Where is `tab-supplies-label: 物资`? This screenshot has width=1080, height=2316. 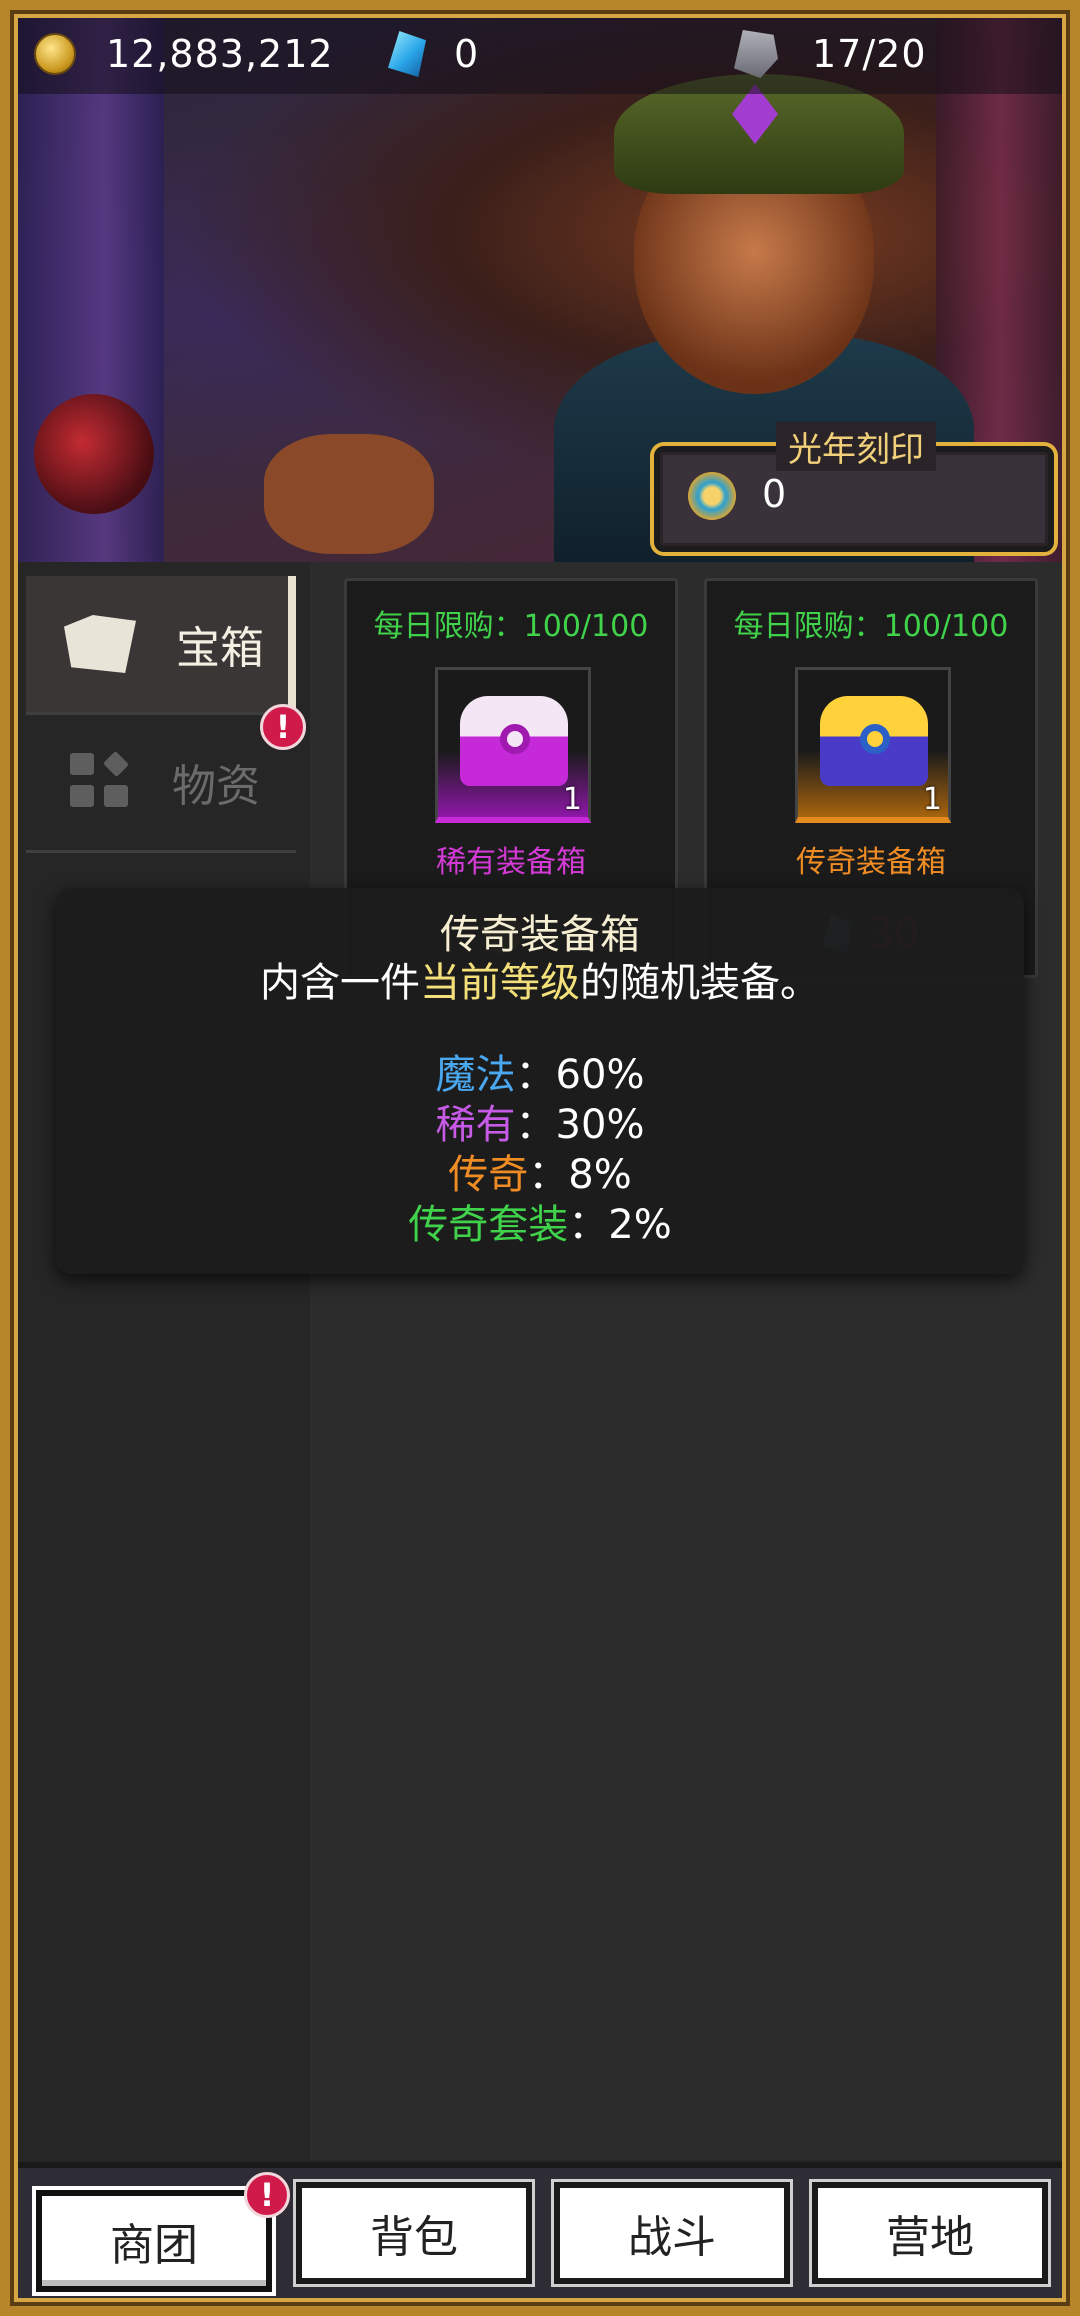
tab-supplies-label: 物资 is located at coordinates (216, 786).